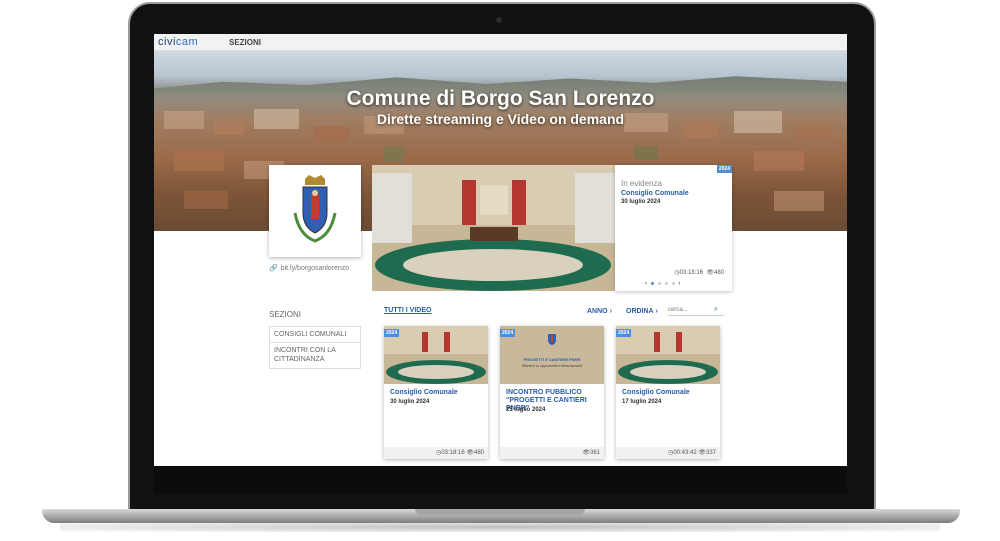  Describe the element at coordinates (646, 284) in the screenshot. I see `chevron-left-icon: ‹` at that location.